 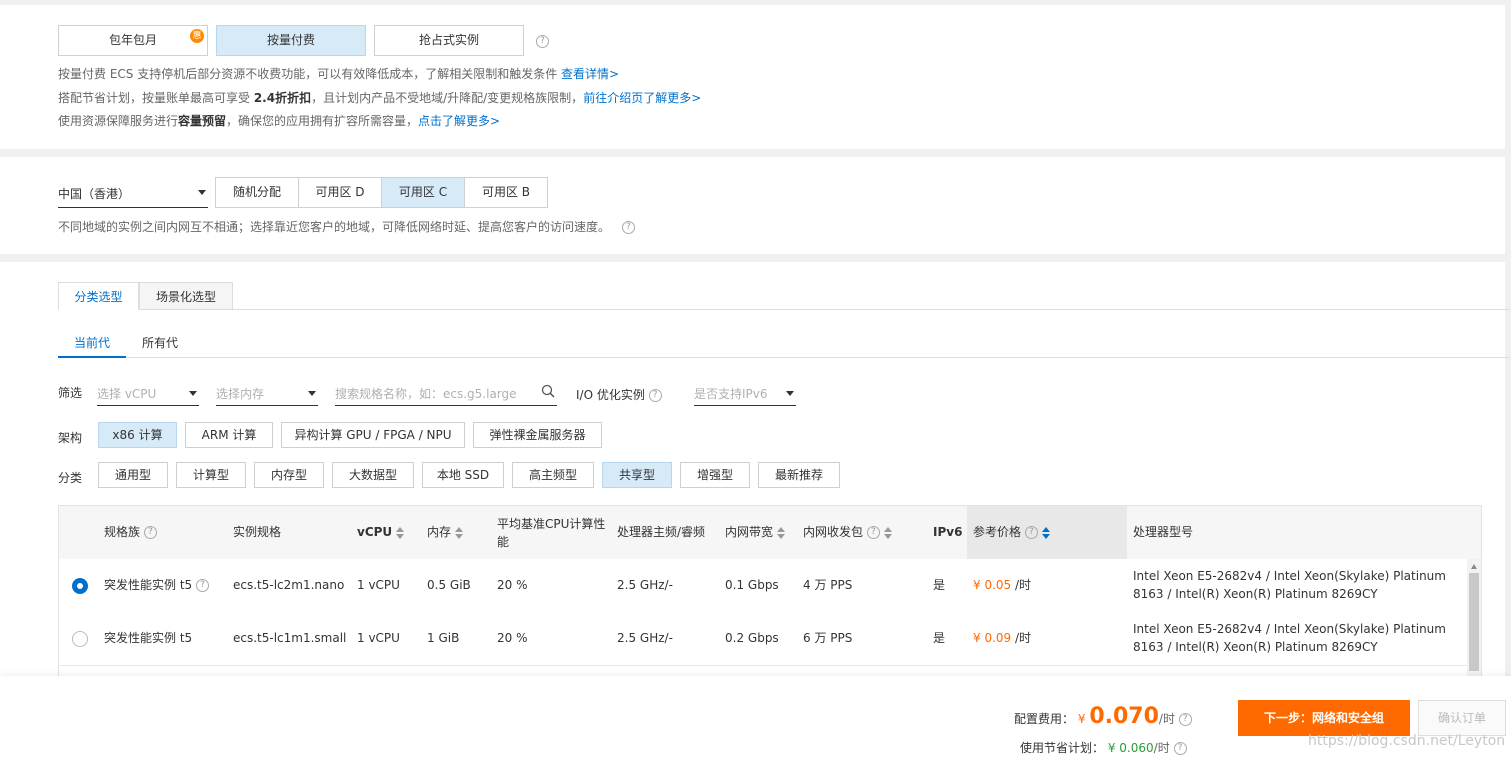 What do you see at coordinates (749, 532) in the screenshot?
I see `header-text: 内网带宽` at bounding box center [749, 532].